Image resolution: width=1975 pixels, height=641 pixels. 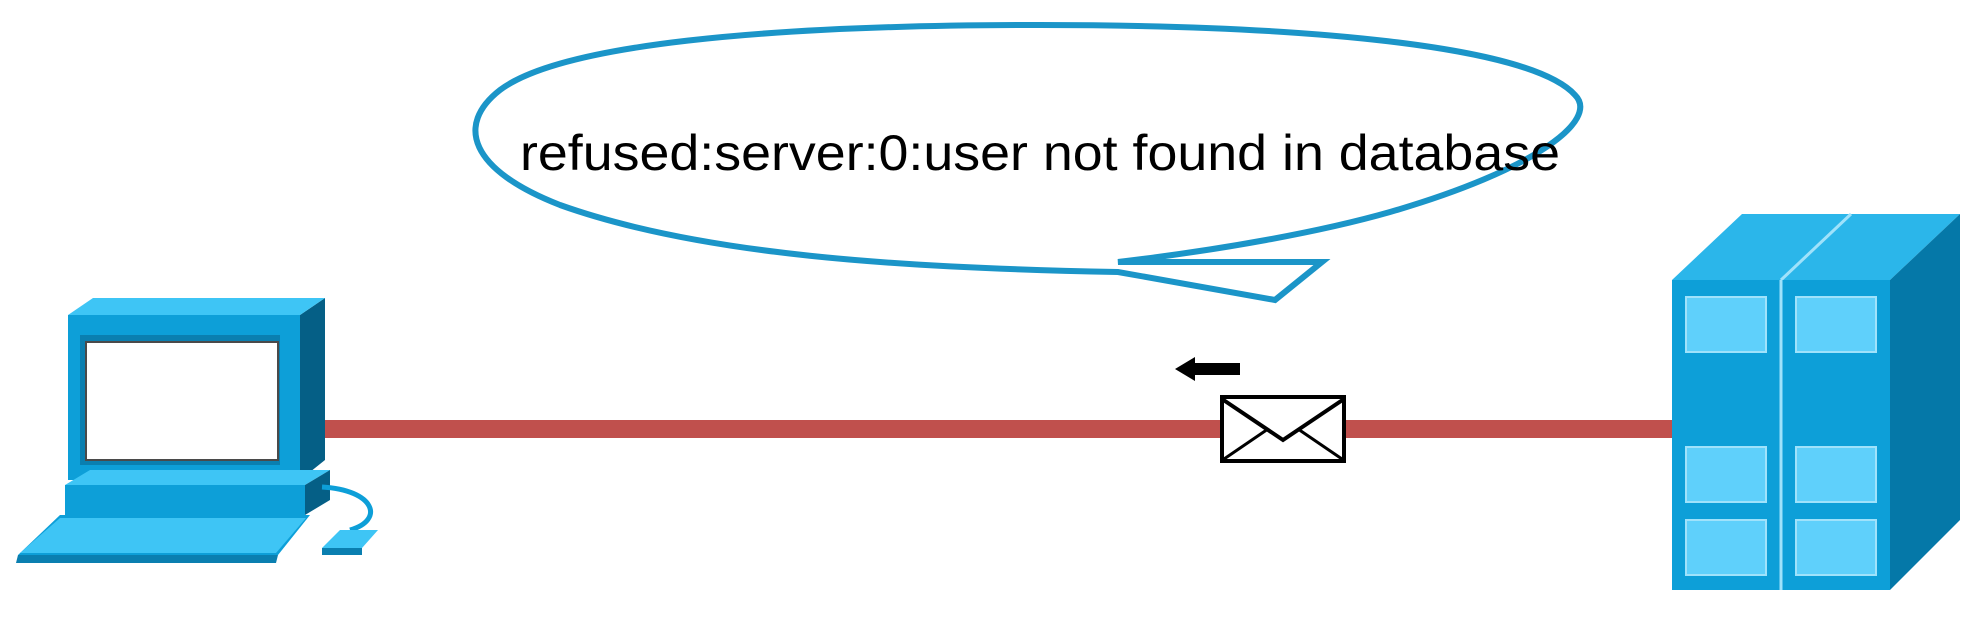 What do you see at coordinates (182, 401) in the screenshot?
I see `screen` at bounding box center [182, 401].